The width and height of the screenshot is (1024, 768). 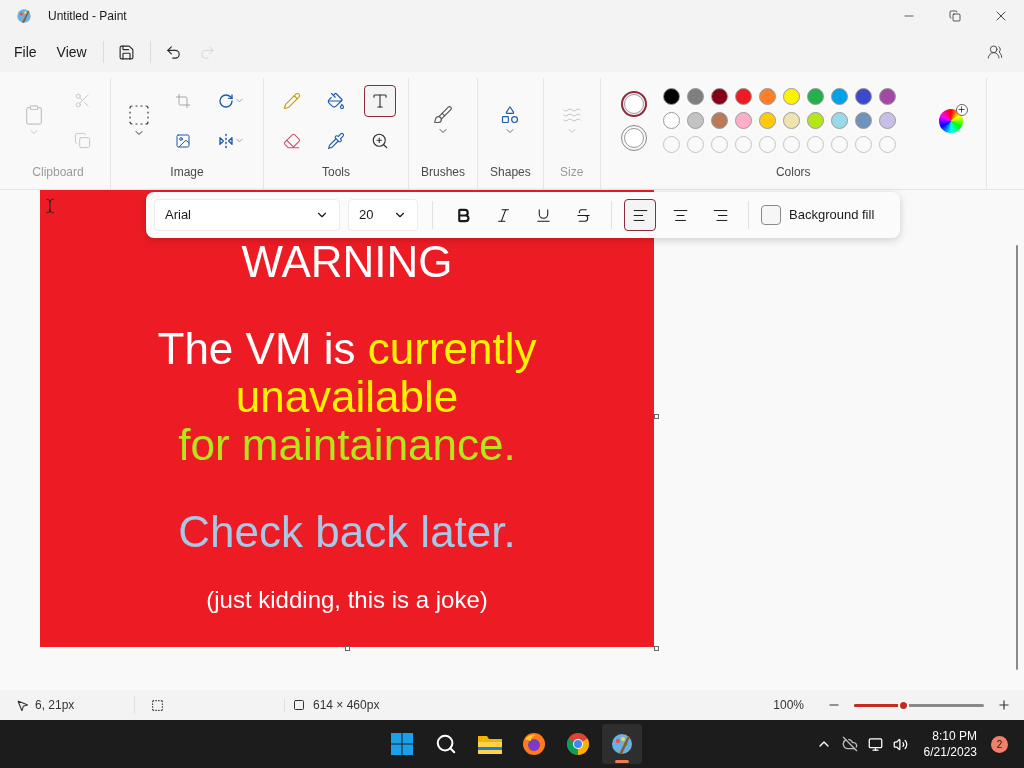 What do you see at coordinates (490, 744) in the screenshot?
I see `folder-icon` at bounding box center [490, 744].